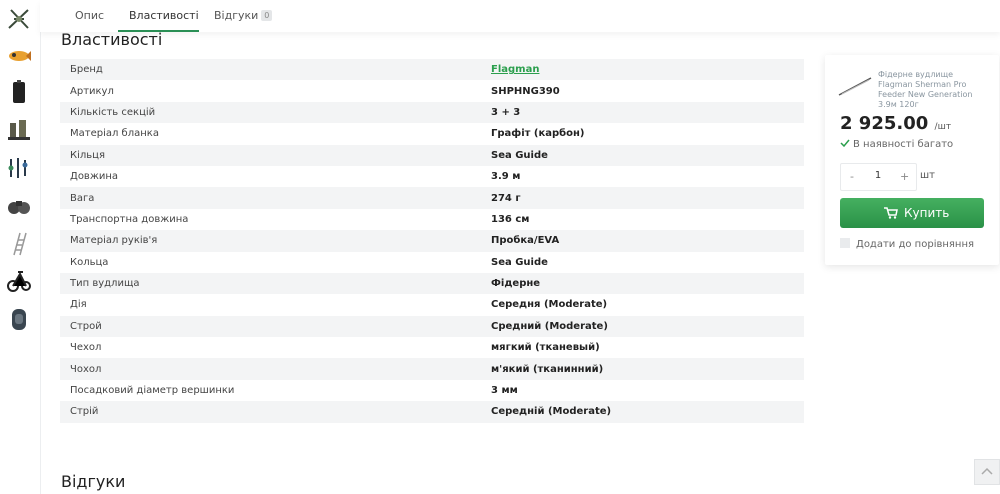 This screenshot has width=1000, height=494. What do you see at coordinates (267, 15) in the screenshot?
I see `reviews-count-badge: 0` at bounding box center [267, 15].